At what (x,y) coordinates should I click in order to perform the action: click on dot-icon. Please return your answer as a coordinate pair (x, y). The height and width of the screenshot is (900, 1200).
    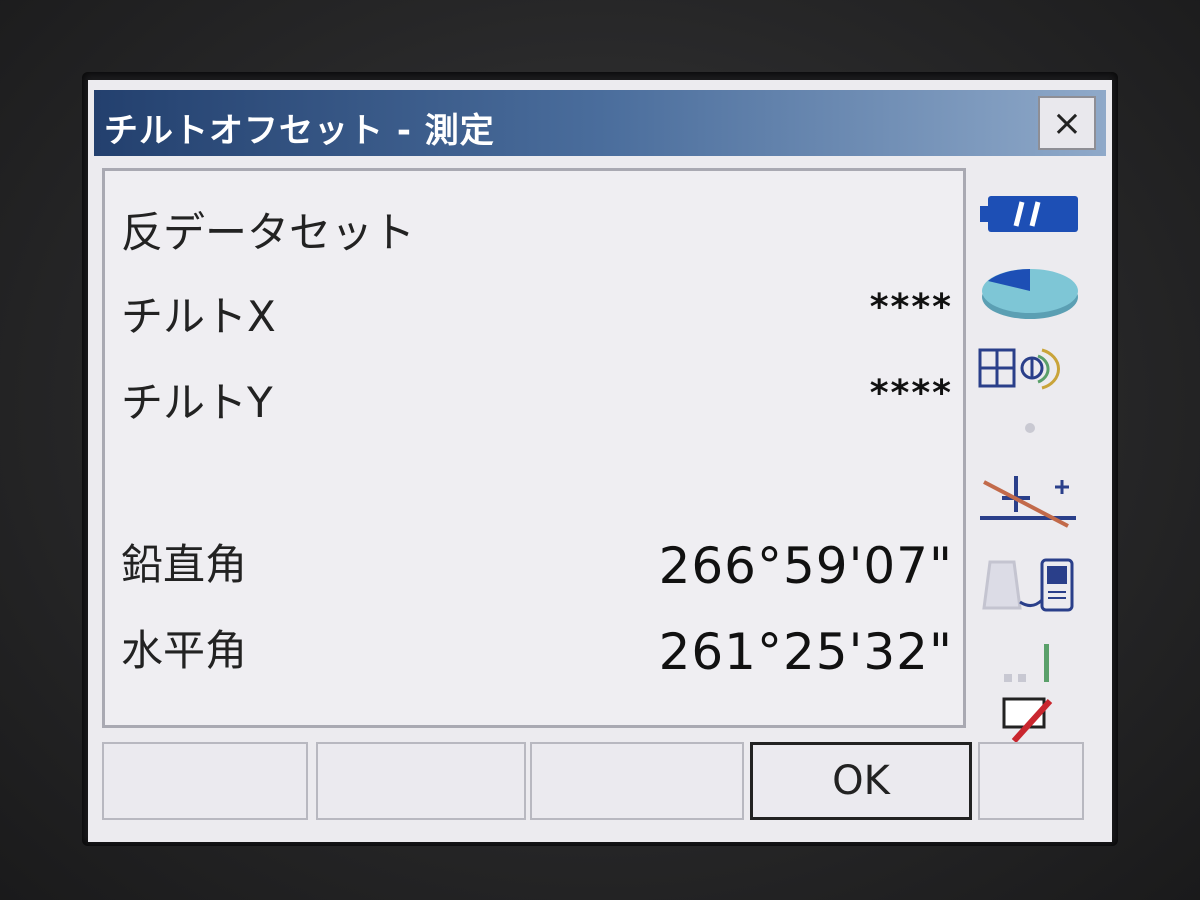
    Looking at the image, I should click on (1030, 428).